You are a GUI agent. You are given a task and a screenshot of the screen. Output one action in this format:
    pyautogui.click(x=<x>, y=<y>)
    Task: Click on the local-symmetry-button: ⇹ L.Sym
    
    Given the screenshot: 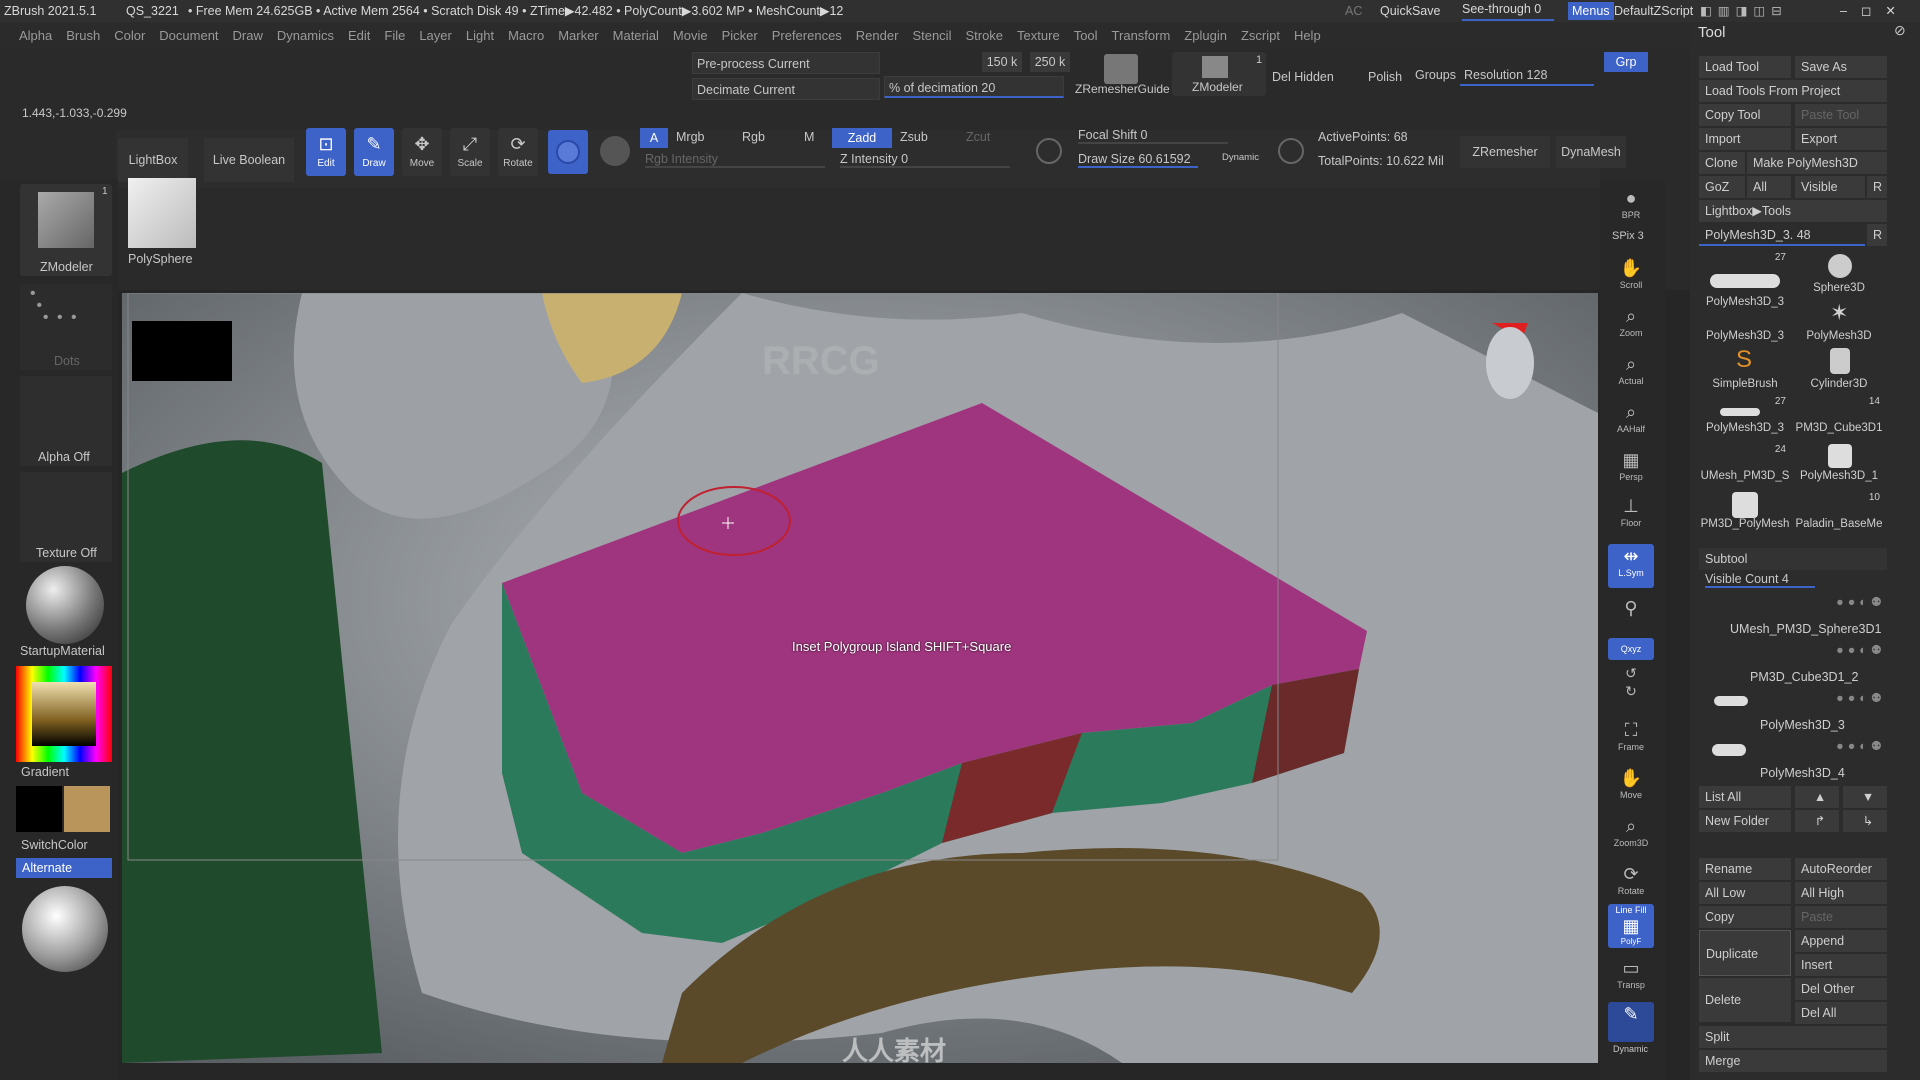 What is the action you would take?
    pyautogui.click(x=1631, y=566)
    